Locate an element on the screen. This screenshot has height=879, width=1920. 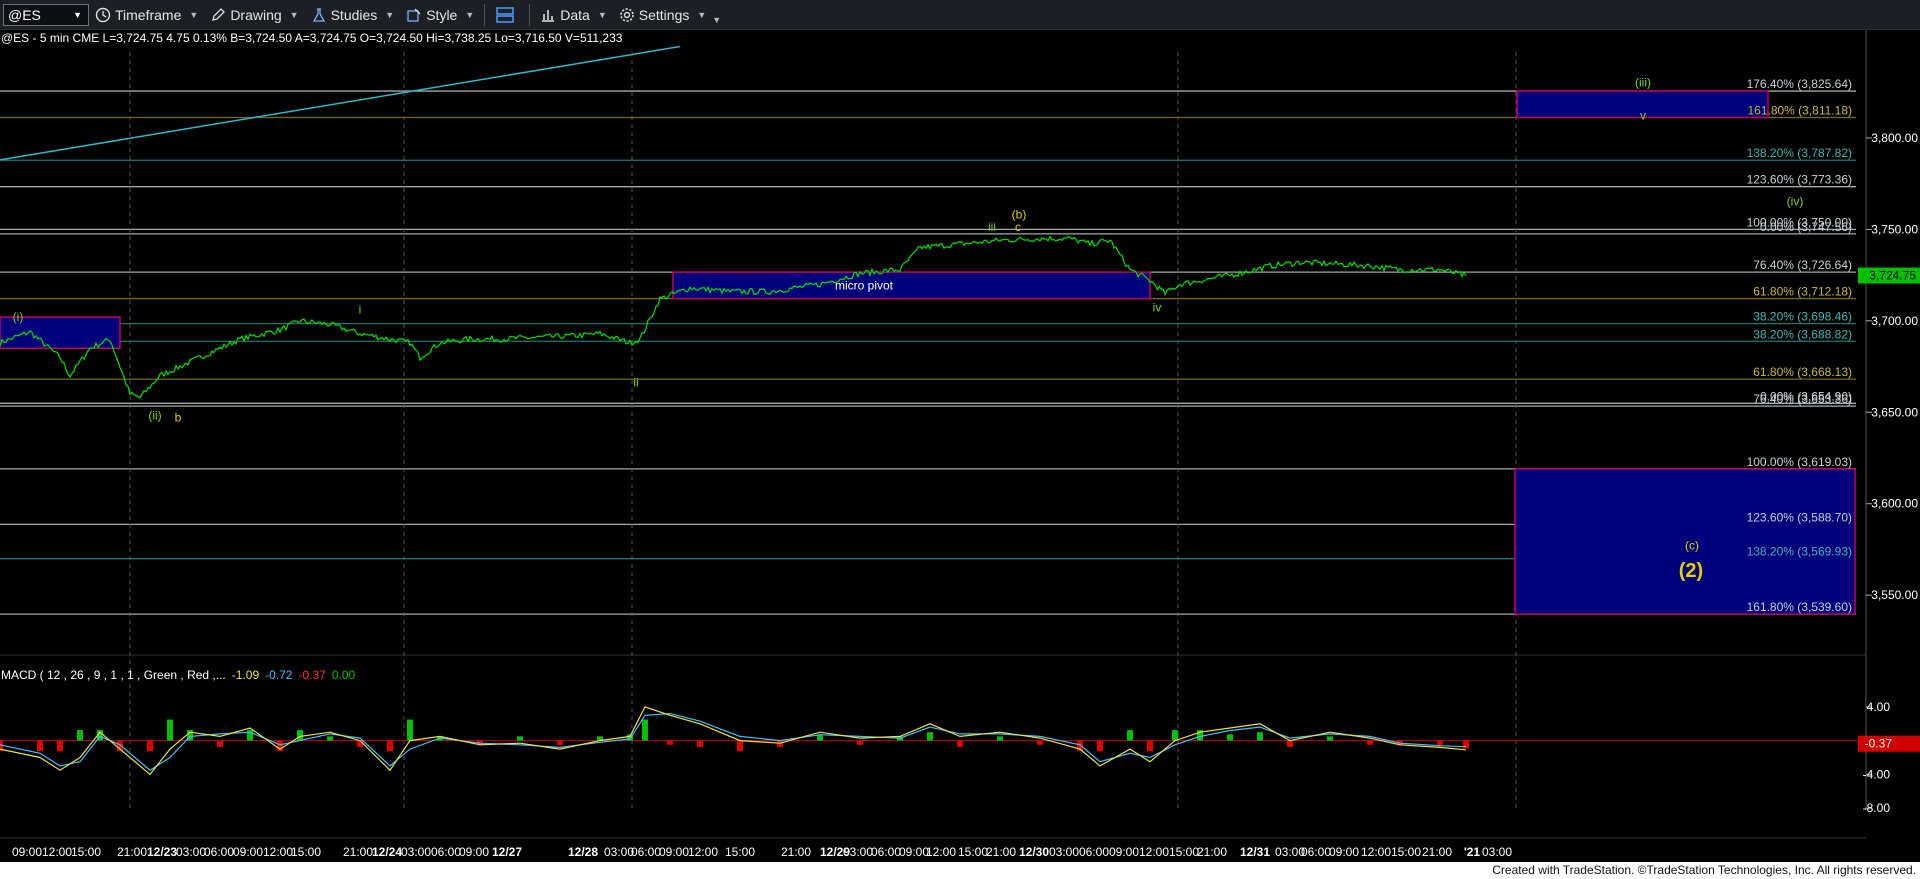
fib-label: 38.20% (3,698.46) is located at coordinates (1802, 317).